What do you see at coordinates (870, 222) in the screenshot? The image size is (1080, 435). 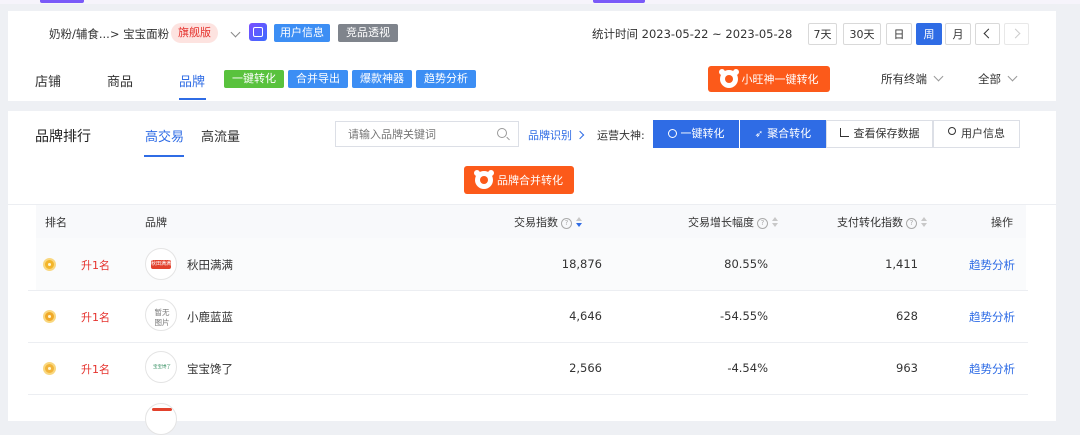 I see `col-header-pay-conversion-label: 支付转化指数` at bounding box center [870, 222].